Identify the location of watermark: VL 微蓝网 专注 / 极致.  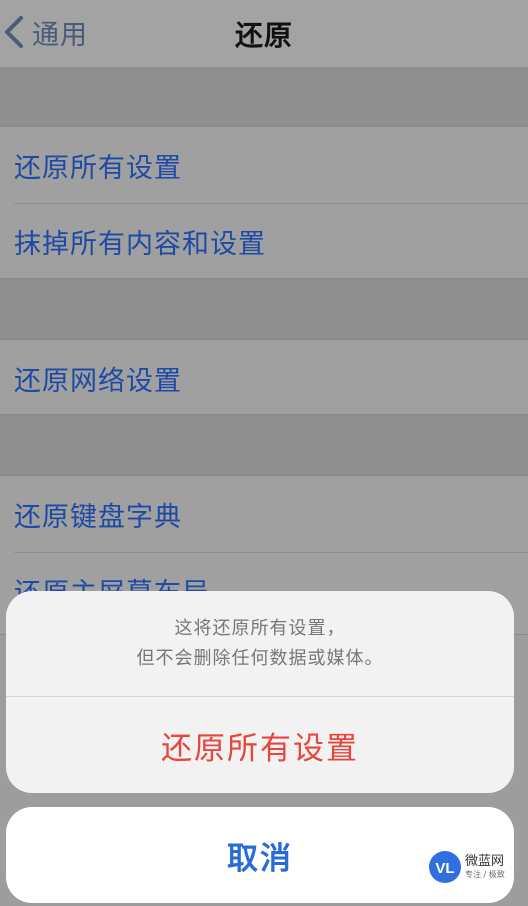
(476, 867).